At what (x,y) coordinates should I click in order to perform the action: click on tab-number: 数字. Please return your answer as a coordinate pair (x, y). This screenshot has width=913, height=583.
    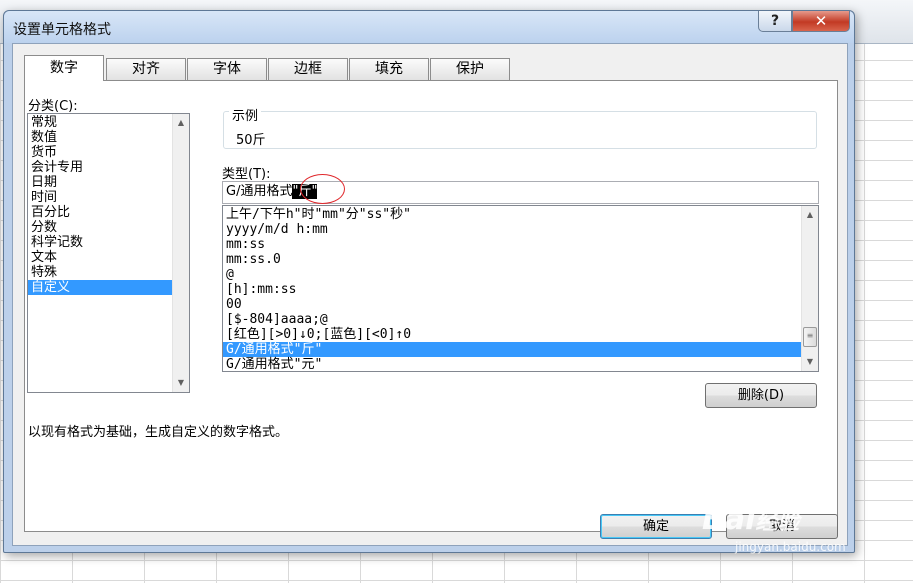
    Looking at the image, I should click on (64, 68).